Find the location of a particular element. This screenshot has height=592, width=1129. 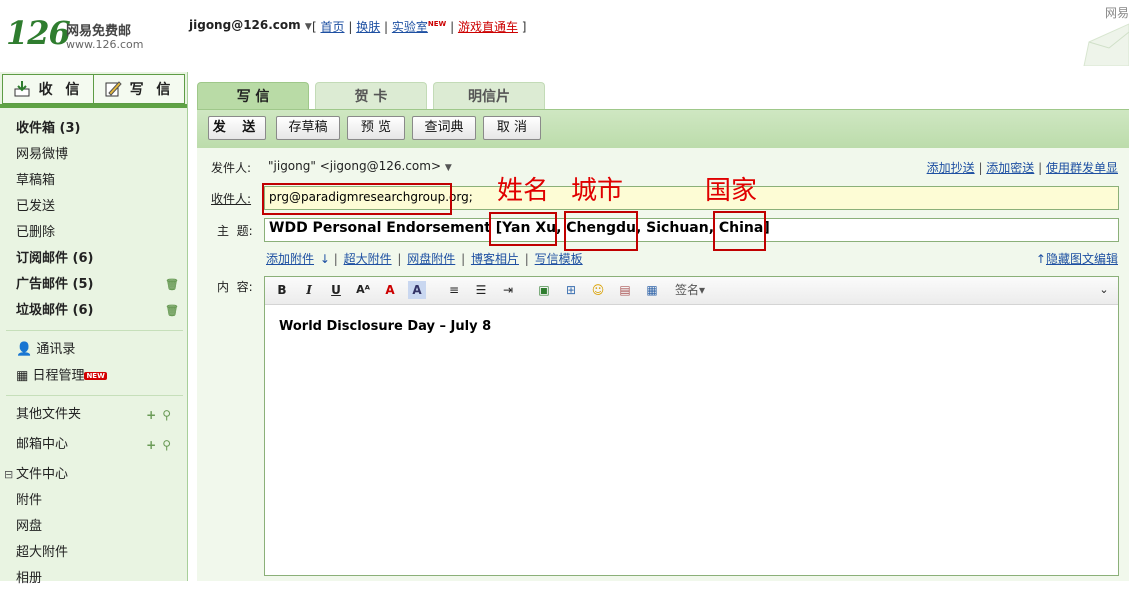

folder-label: 订阅邮件 (6) is located at coordinates (55, 258).